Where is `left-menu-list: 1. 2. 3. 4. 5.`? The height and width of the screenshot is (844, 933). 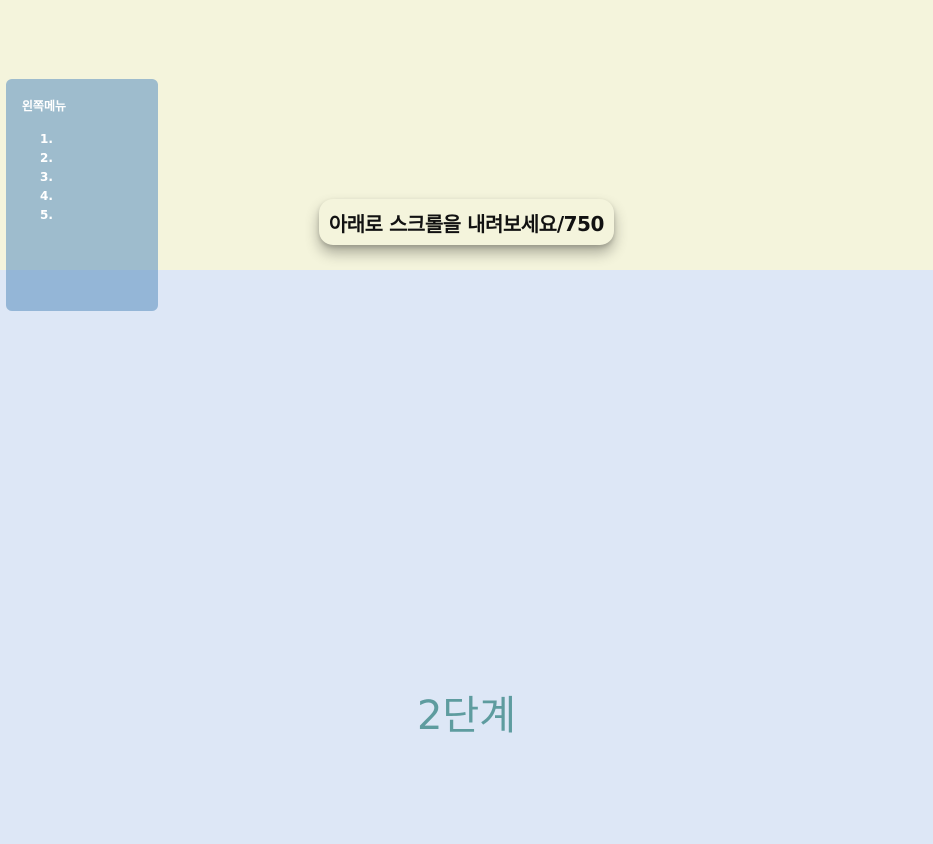 left-menu-list: 1. 2. 3. 4. 5. is located at coordinates (91, 177).